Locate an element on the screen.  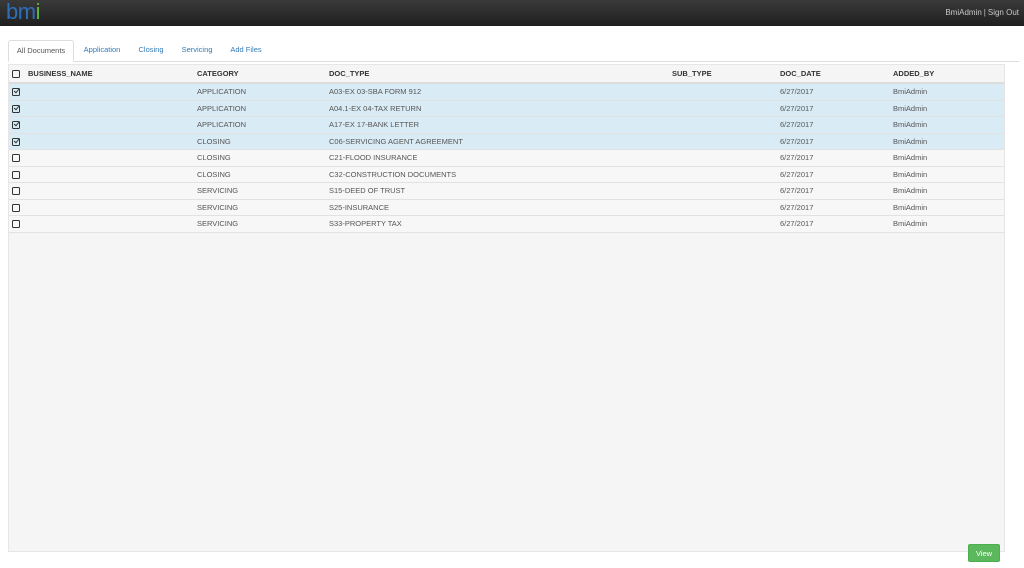
select-all-checkbox is located at coordinates (16, 74).